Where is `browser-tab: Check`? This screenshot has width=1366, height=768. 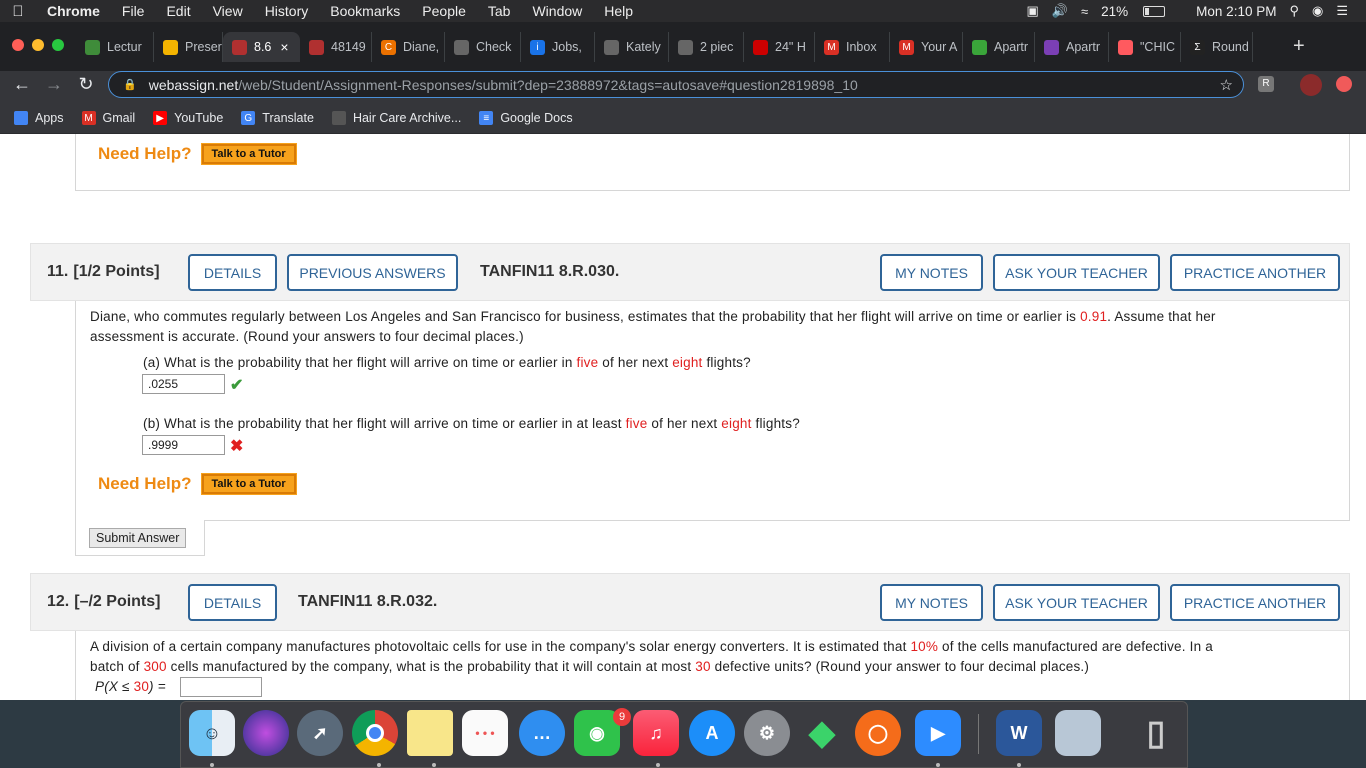
browser-tab: Check is located at coordinates (483, 47).